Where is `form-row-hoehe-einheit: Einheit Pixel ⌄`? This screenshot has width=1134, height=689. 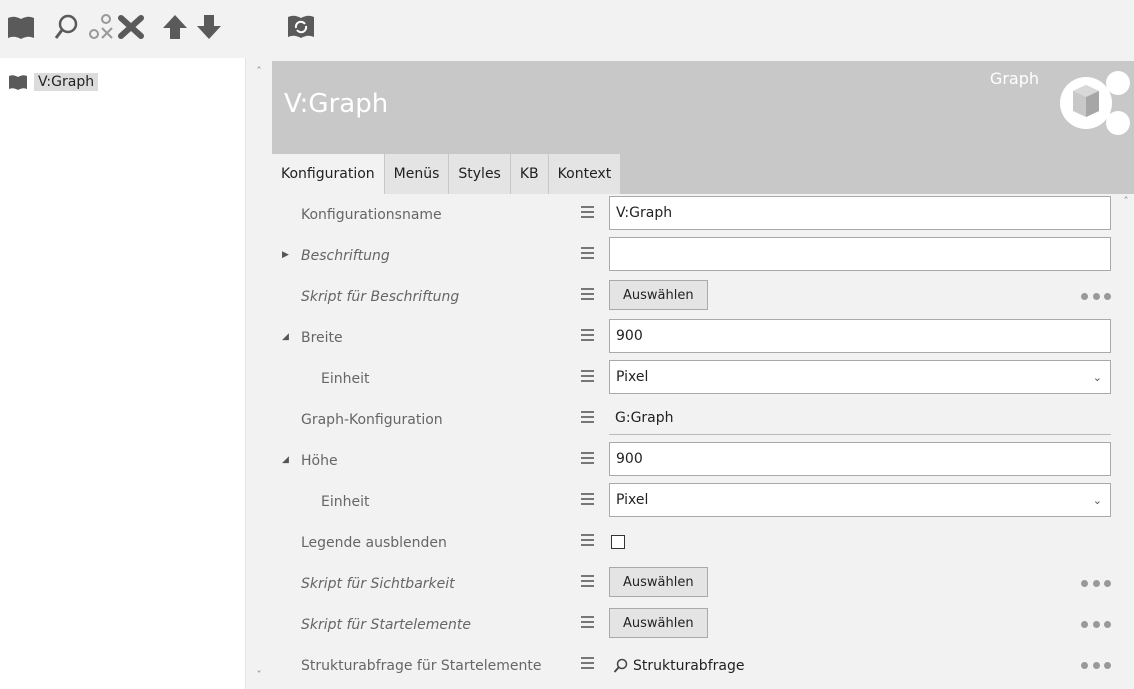 form-row-hoehe-einheit: Einheit Pixel ⌄ is located at coordinates (703, 501).